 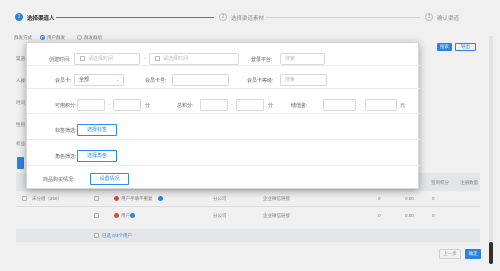 I want to click on member-card-label: 会员卡:, so click(x=63, y=81).